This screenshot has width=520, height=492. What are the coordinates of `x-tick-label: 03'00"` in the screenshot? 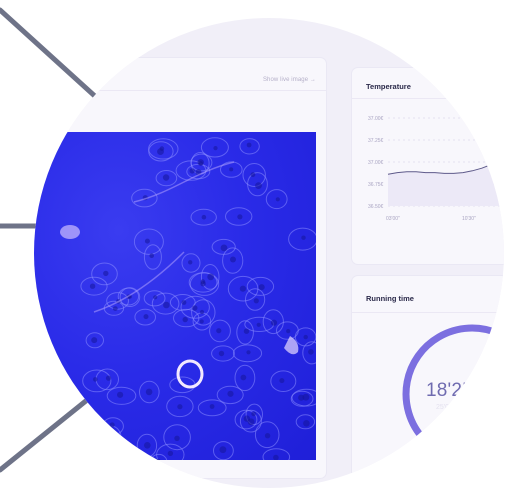 It's located at (393, 219).